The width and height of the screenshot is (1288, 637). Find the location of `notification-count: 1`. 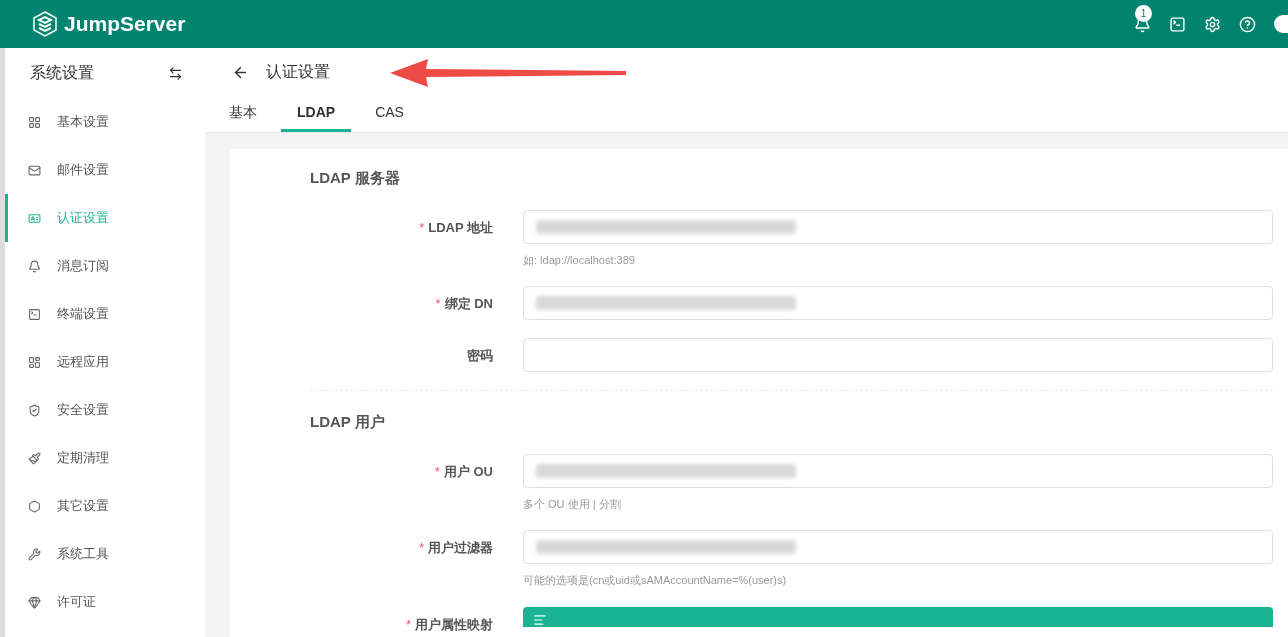

notification-count: 1 is located at coordinates (1143, 13).